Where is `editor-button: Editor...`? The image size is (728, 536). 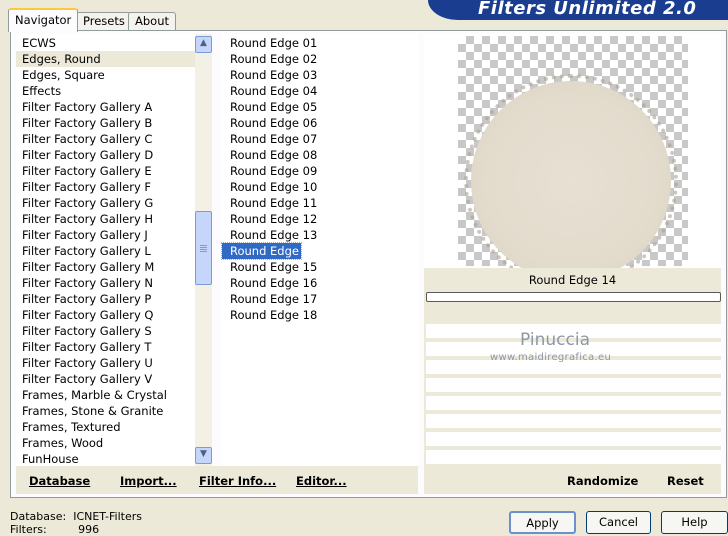
editor-button: Editor... is located at coordinates (321, 481).